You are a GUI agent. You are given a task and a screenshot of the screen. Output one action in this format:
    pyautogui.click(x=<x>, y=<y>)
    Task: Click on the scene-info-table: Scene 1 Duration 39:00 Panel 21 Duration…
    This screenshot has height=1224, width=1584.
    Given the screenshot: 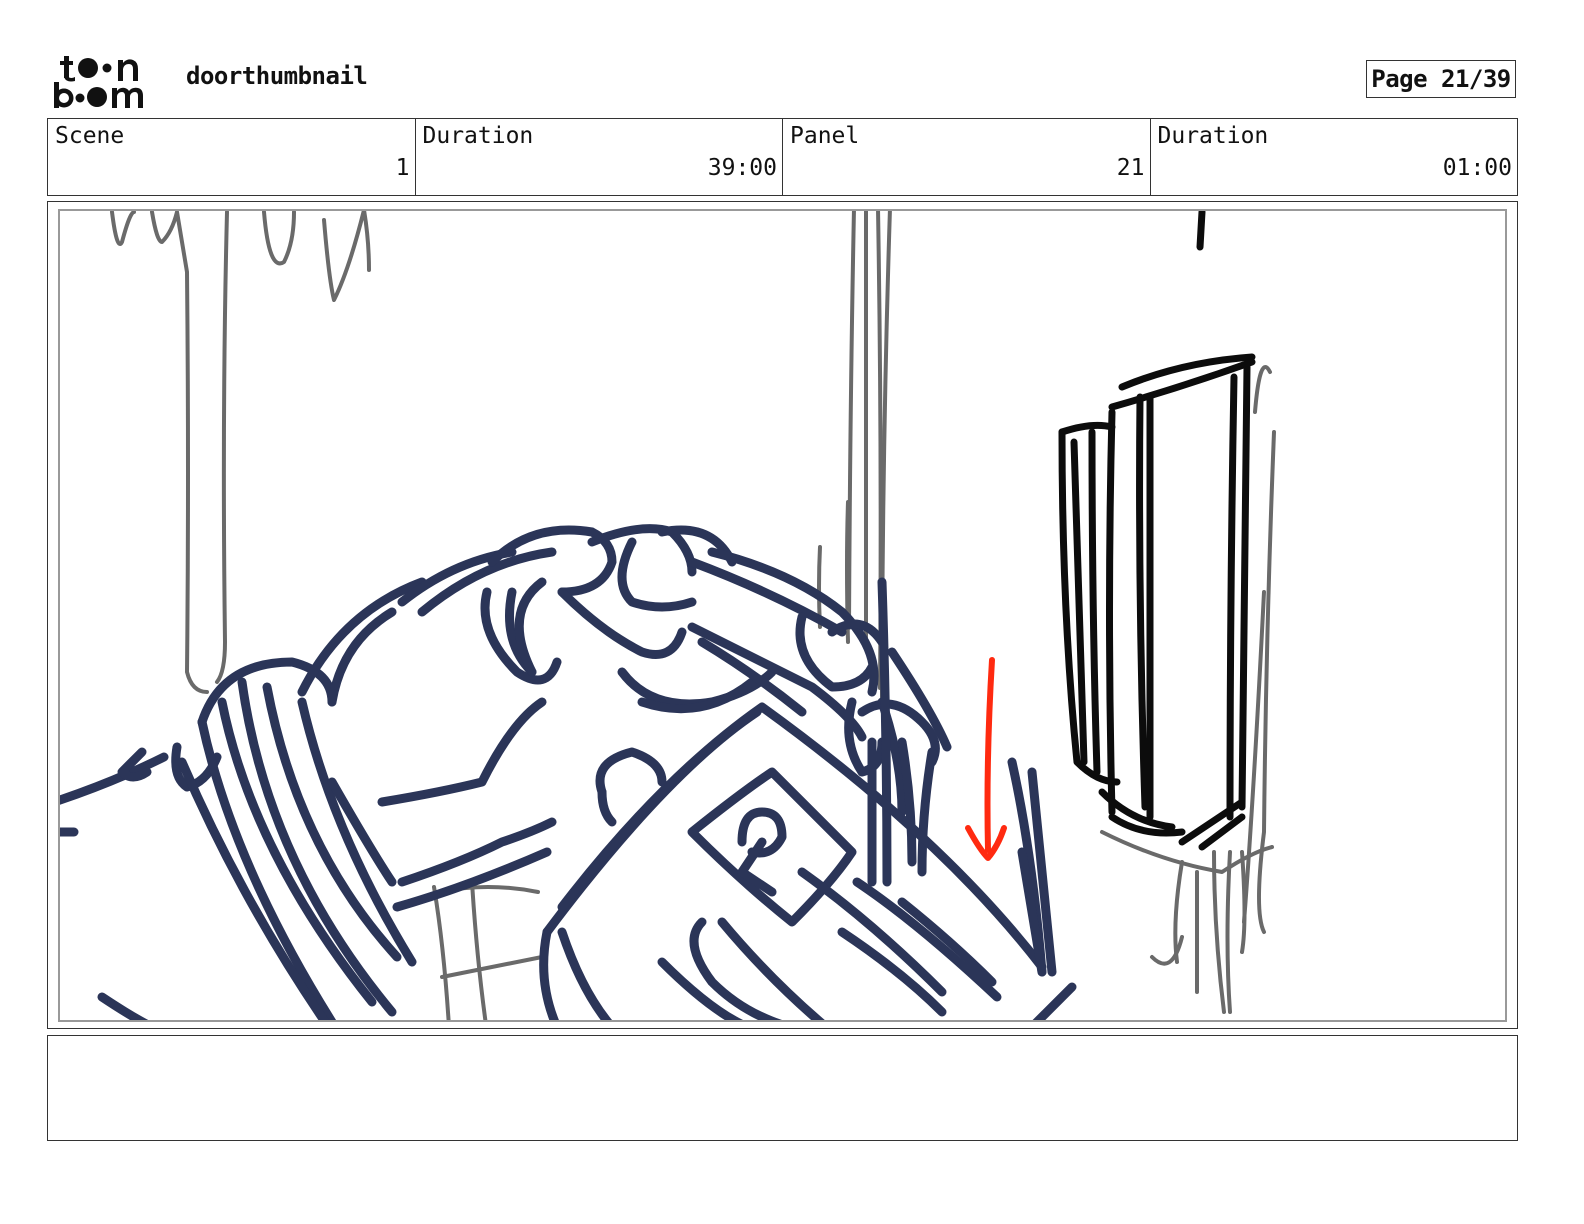 What is the action you would take?
    pyautogui.click(x=782, y=157)
    